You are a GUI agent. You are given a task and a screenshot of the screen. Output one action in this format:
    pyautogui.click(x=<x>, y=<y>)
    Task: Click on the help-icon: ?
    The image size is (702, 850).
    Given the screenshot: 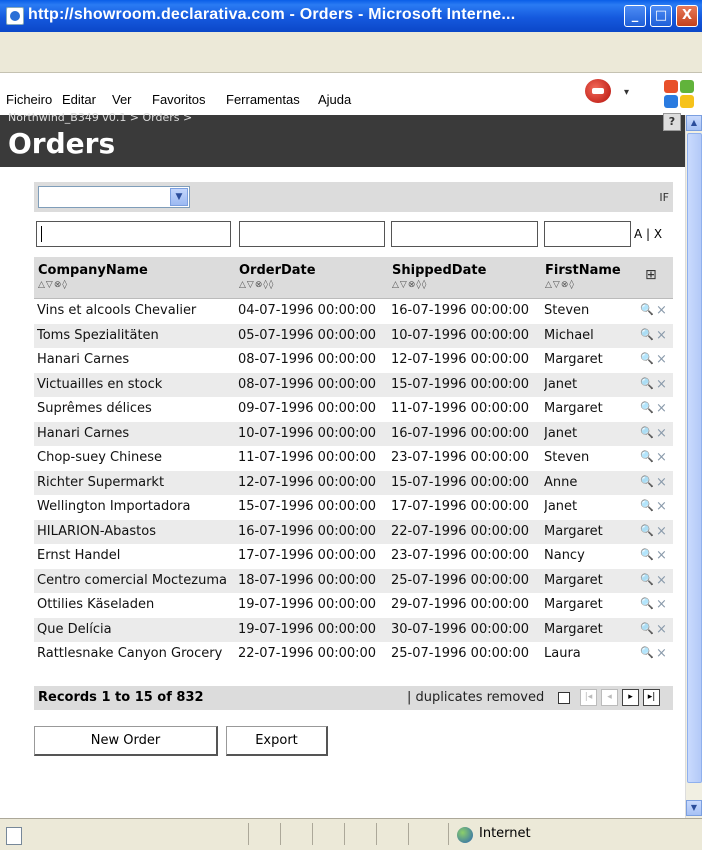 What is the action you would take?
    pyautogui.click(x=672, y=122)
    